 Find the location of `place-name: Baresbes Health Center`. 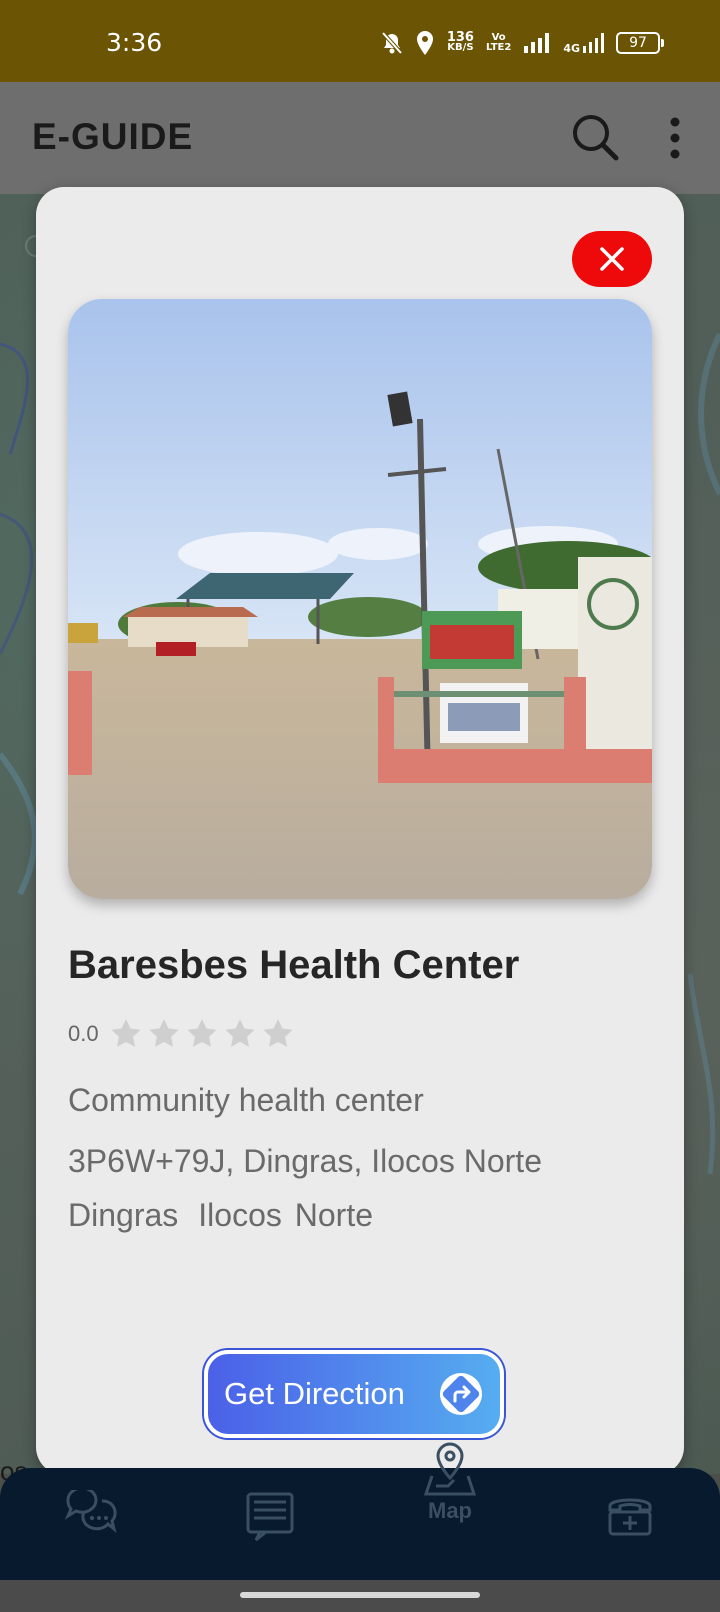

place-name: Baresbes Health Center is located at coordinates (294, 965).